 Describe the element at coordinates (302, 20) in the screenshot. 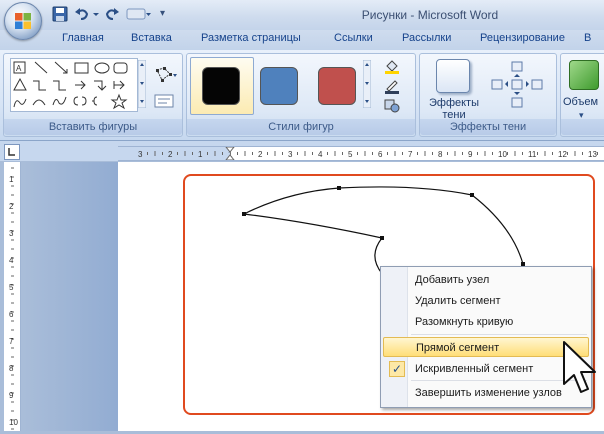

I see `title-bar: ▾ Рисунки - Microsoft Word` at that location.